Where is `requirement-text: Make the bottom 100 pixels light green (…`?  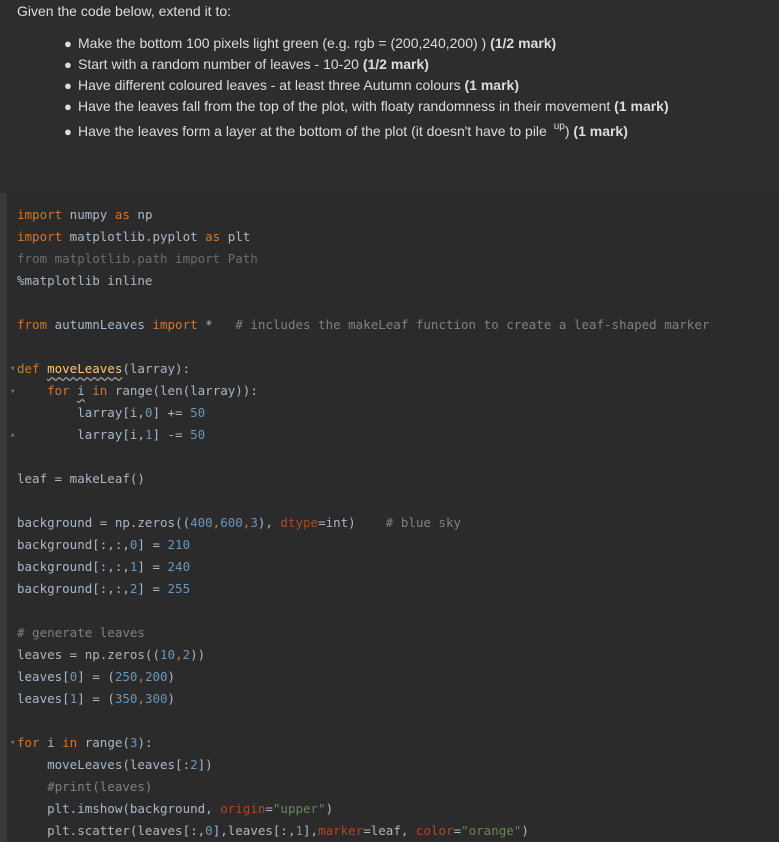 requirement-text: Make the bottom 100 pixels light green (… is located at coordinates (284, 43).